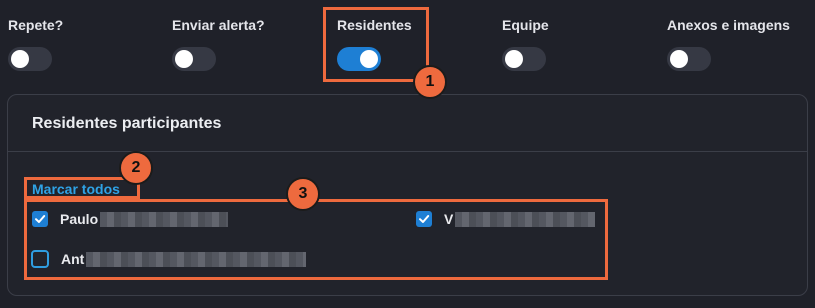 The width and height of the screenshot is (815, 308). What do you see at coordinates (194, 59) in the screenshot?
I see `enviar-alerta-switch` at bounding box center [194, 59].